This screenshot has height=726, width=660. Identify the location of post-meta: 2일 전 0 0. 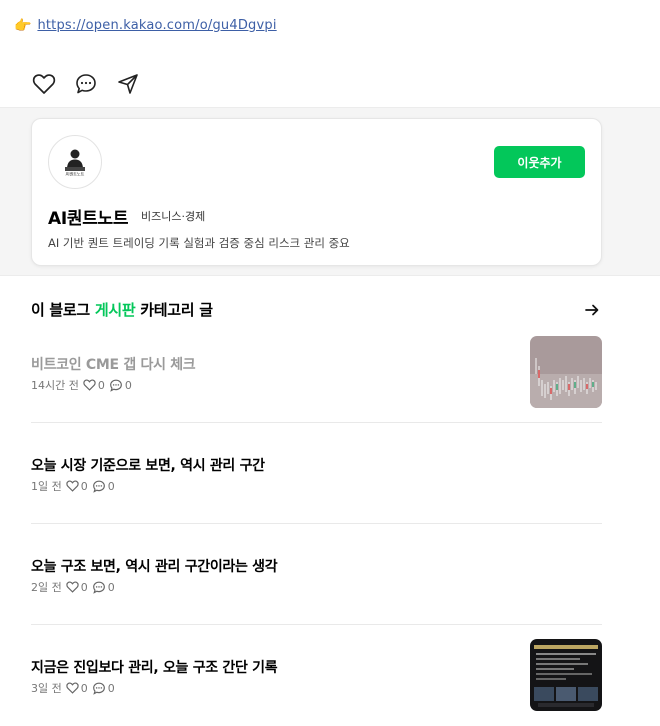
(73, 587).